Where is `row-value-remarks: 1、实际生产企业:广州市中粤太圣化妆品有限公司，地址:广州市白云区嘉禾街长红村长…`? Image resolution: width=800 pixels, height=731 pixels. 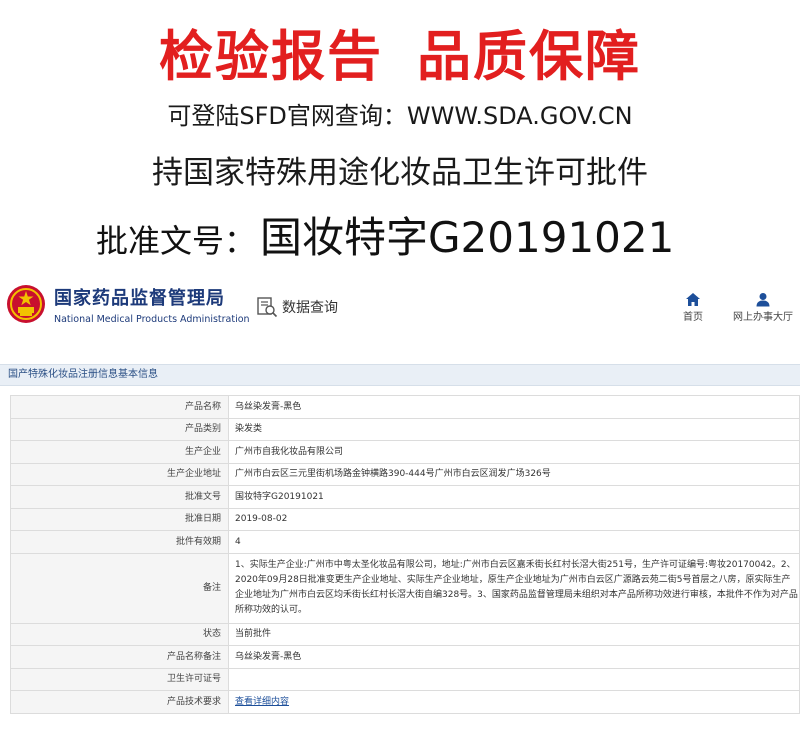
row-value-remarks: 1、实际生产企业:广州市中粤太圣化妆品有限公司，地址:广州市白云区嘉禾街长红村长… is located at coordinates (514, 588).